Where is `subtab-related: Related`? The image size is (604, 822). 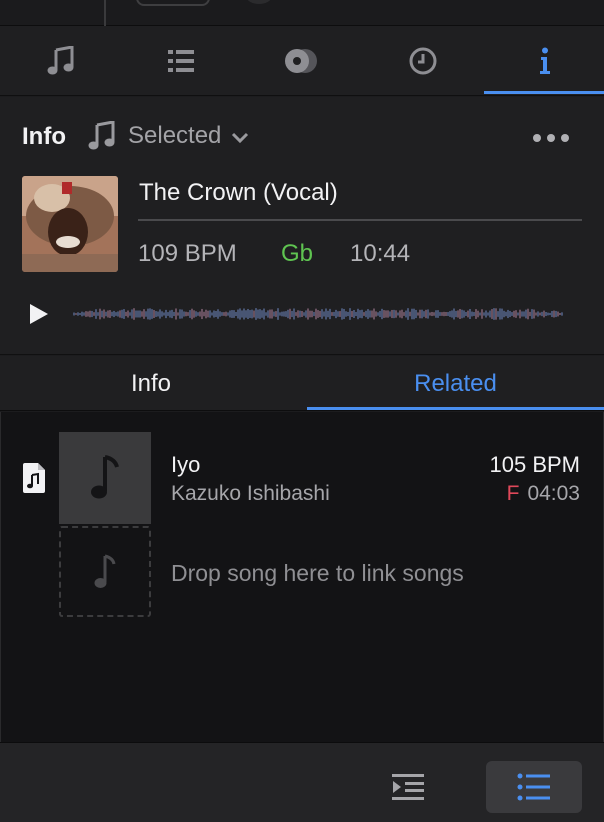
subtab-related: Related is located at coordinates (455, 383).